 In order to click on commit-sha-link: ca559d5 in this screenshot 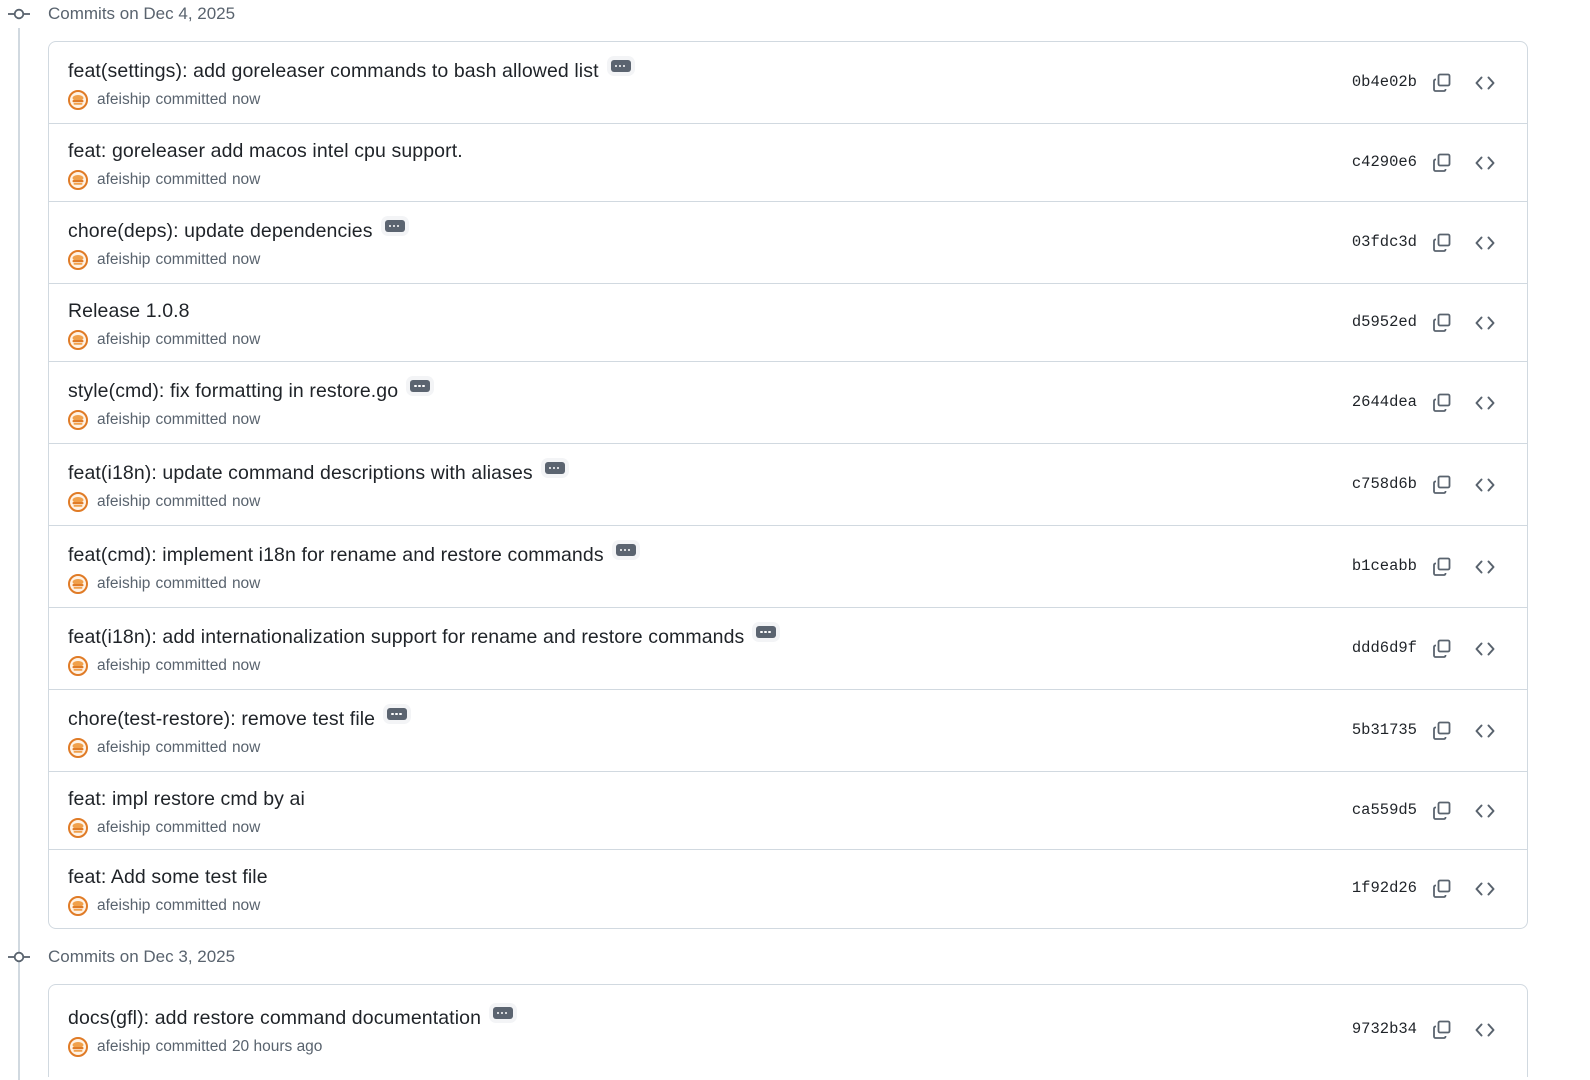, I will do `click(1384, 810)`.